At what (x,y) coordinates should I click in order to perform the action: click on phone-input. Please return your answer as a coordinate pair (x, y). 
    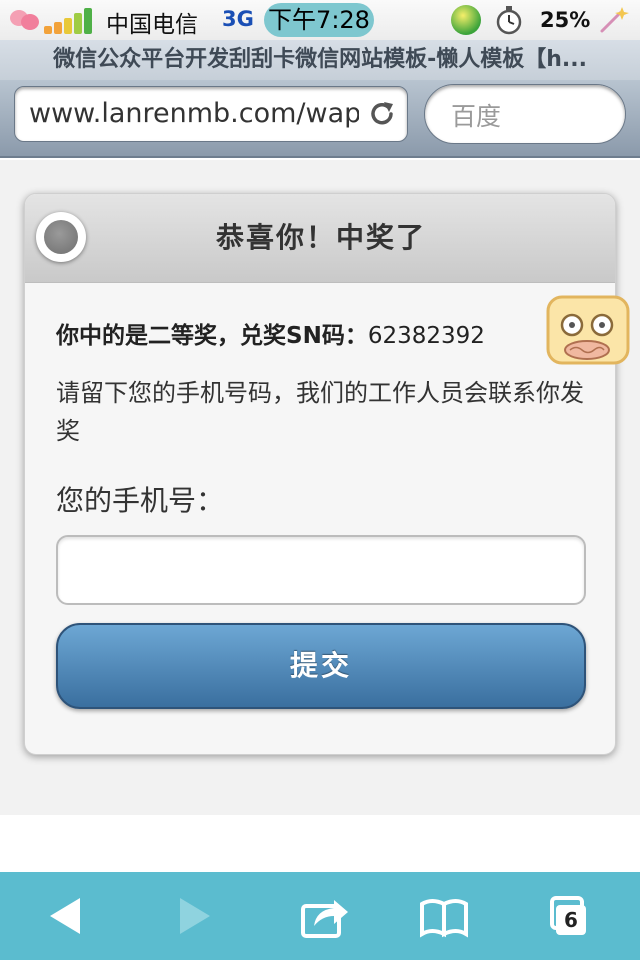
    Looking at the image, I should click on (321, 570).